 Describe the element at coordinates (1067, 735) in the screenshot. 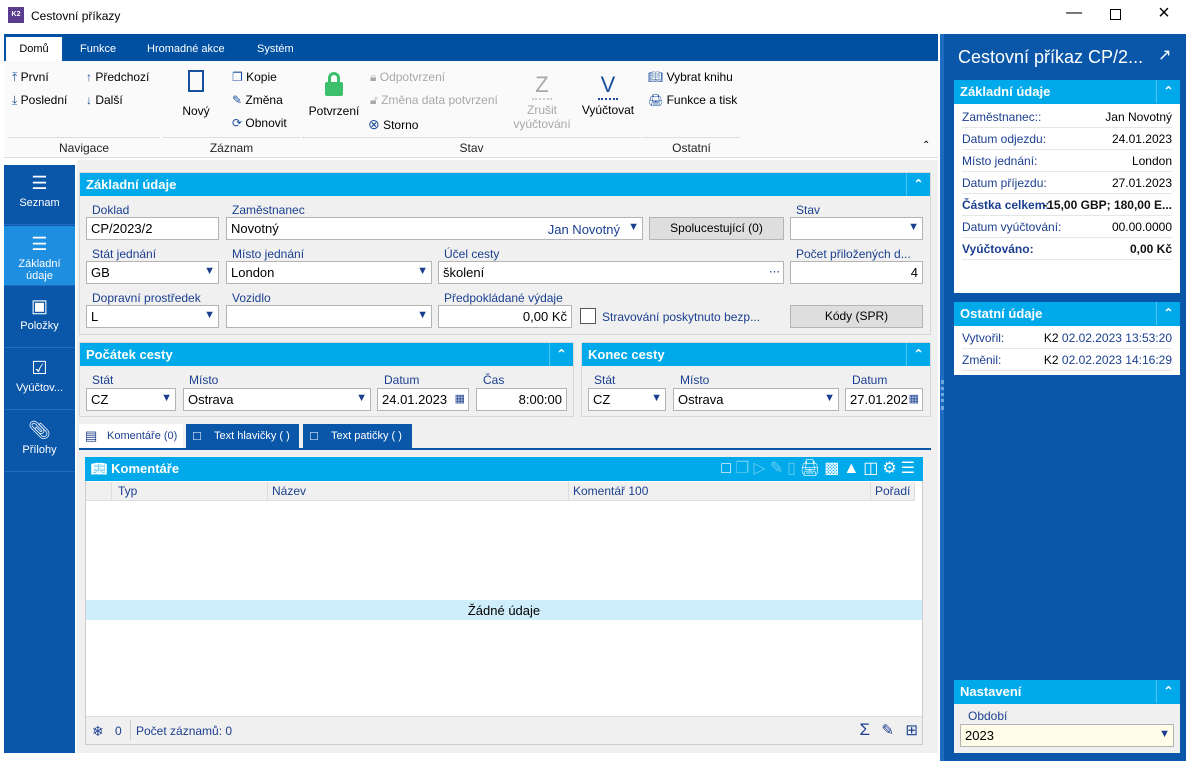

I see `obdobi-field: 2023 ▼` at that location.